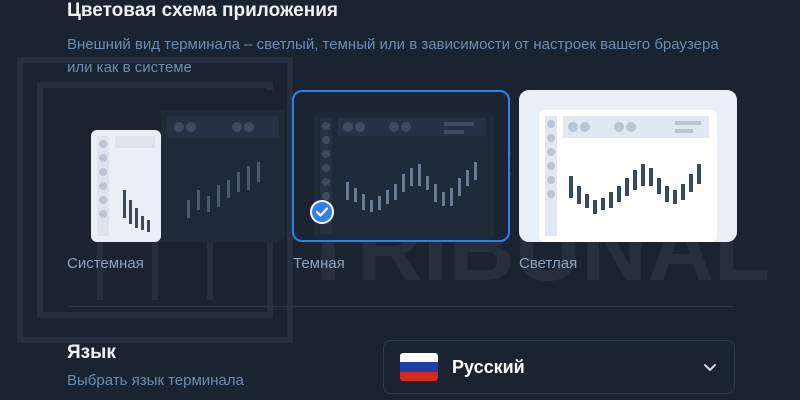 The height and width of the screenshot is (400, 800). I want to click on theme-option-system, so click(176, 166).